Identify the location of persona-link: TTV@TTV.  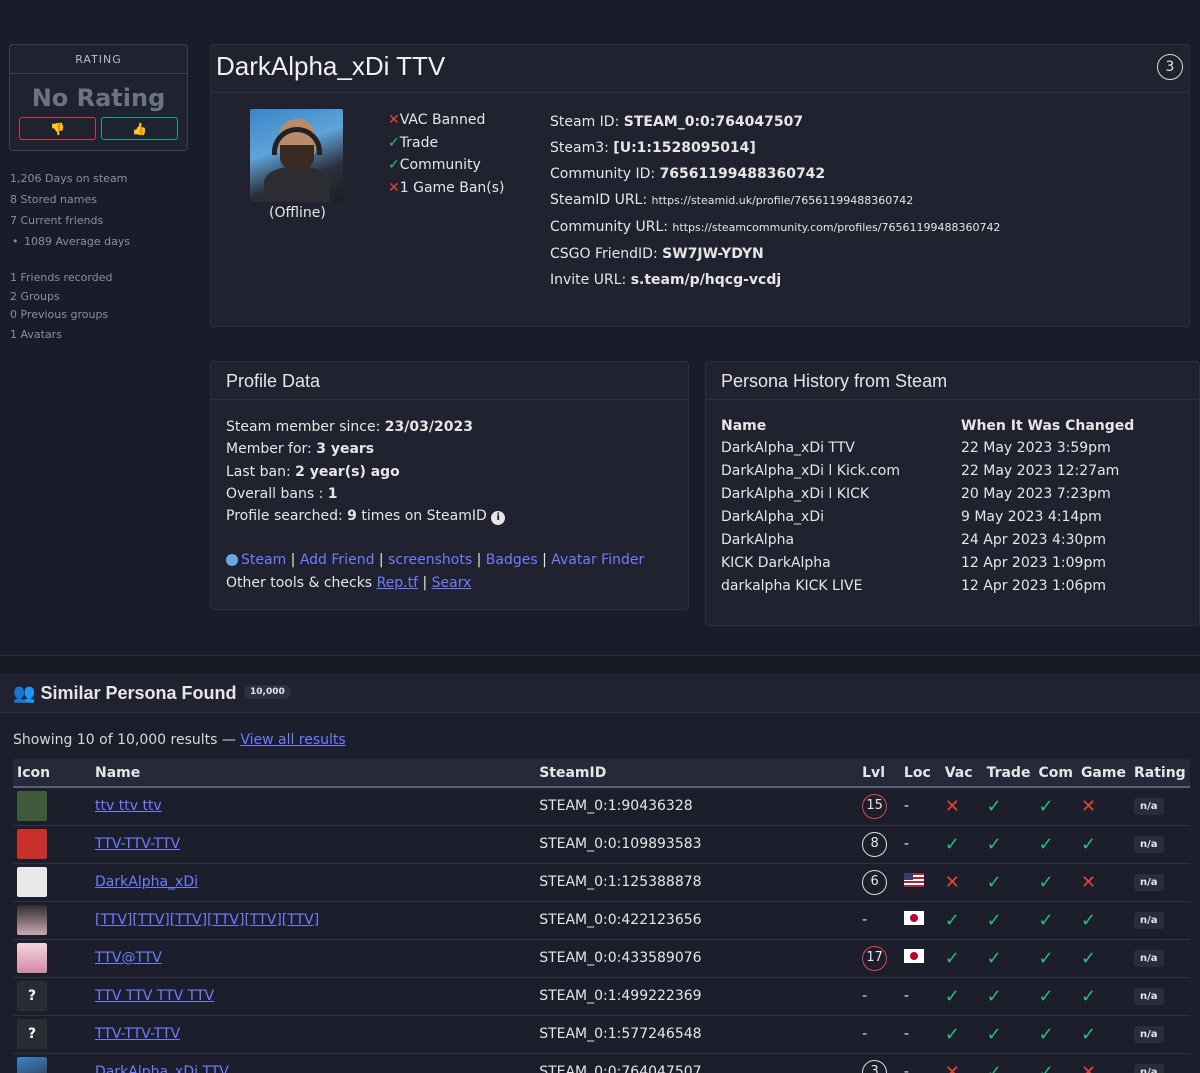
(128, 958).